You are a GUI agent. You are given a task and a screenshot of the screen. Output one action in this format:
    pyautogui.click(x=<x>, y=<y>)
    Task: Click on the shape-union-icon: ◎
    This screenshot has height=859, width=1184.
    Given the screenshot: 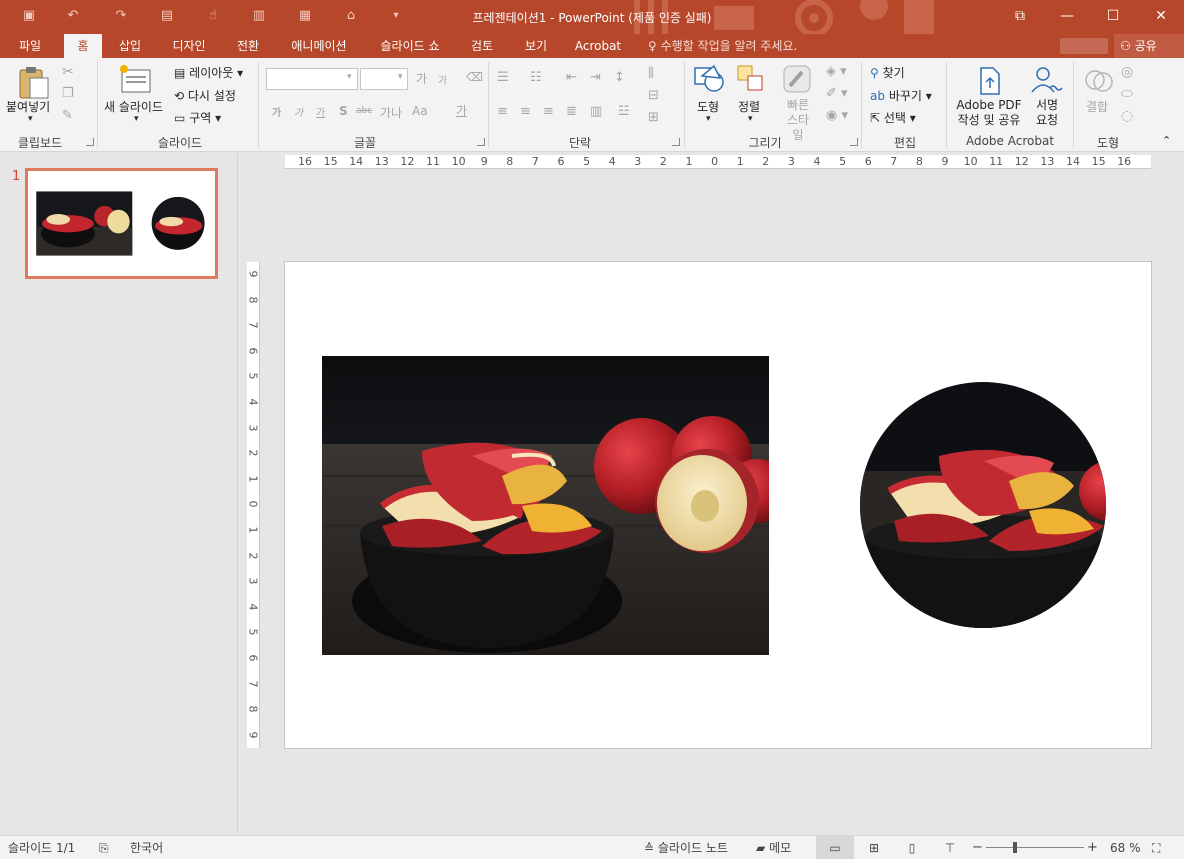 What is the action you would take?
    pyautogui.click(x=1127, y=72)
    